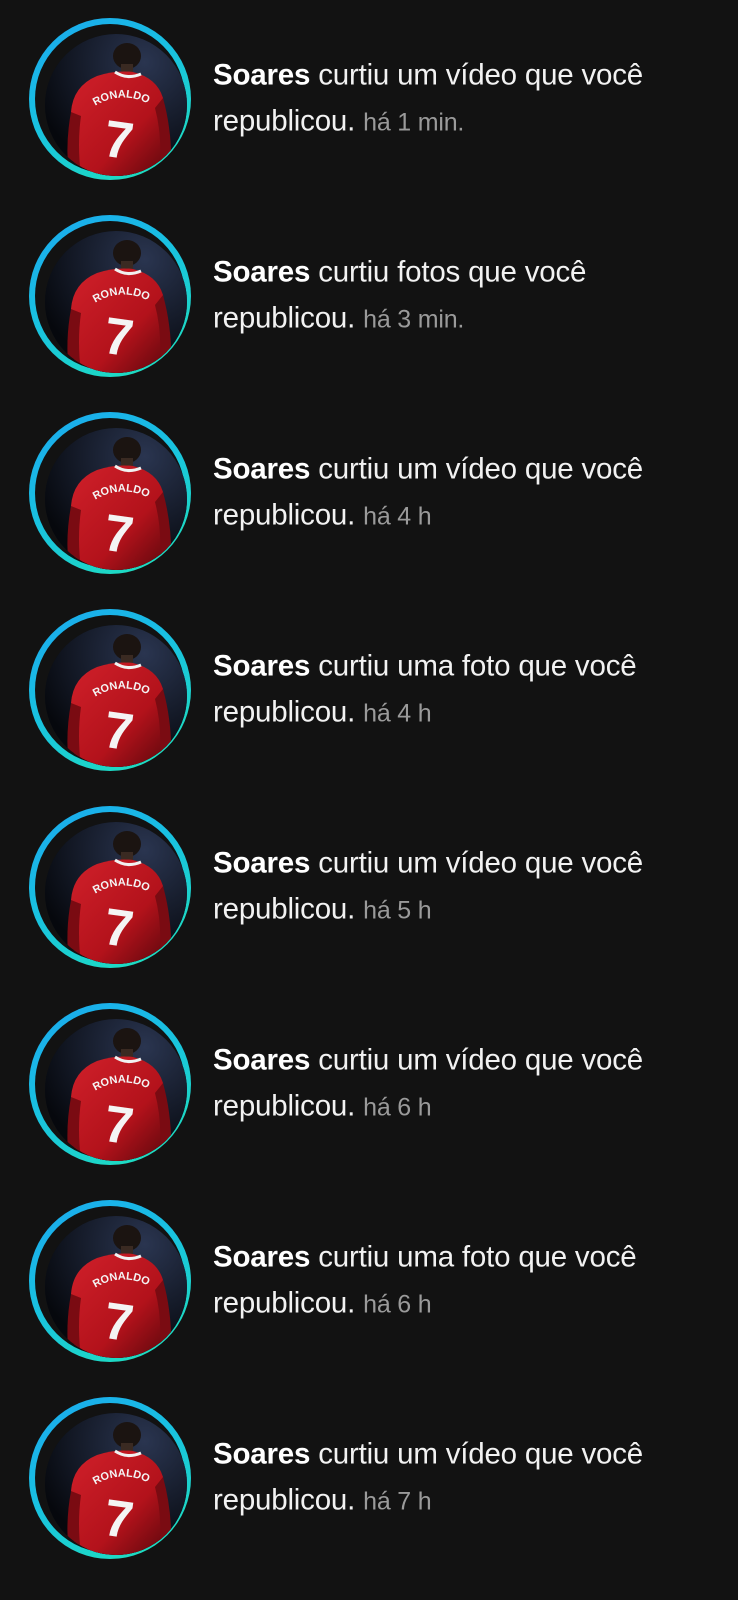 The height and width of the screenshot is (1600, 738). Describe the element at coordinates (397, 1501) in the screenshot. I see `notification-time: há 7 h` at that location.